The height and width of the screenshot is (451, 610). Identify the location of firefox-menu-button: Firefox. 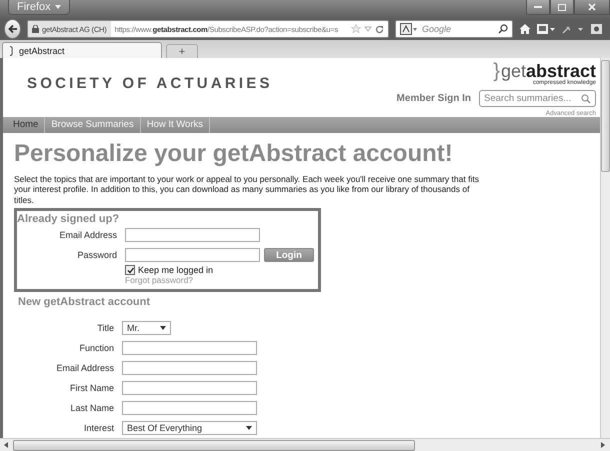
(39, 7).